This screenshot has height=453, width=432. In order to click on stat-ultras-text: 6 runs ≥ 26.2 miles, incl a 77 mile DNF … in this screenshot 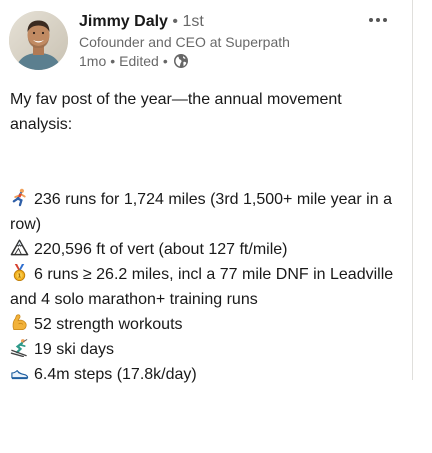, I will do `click(202, 287)`.